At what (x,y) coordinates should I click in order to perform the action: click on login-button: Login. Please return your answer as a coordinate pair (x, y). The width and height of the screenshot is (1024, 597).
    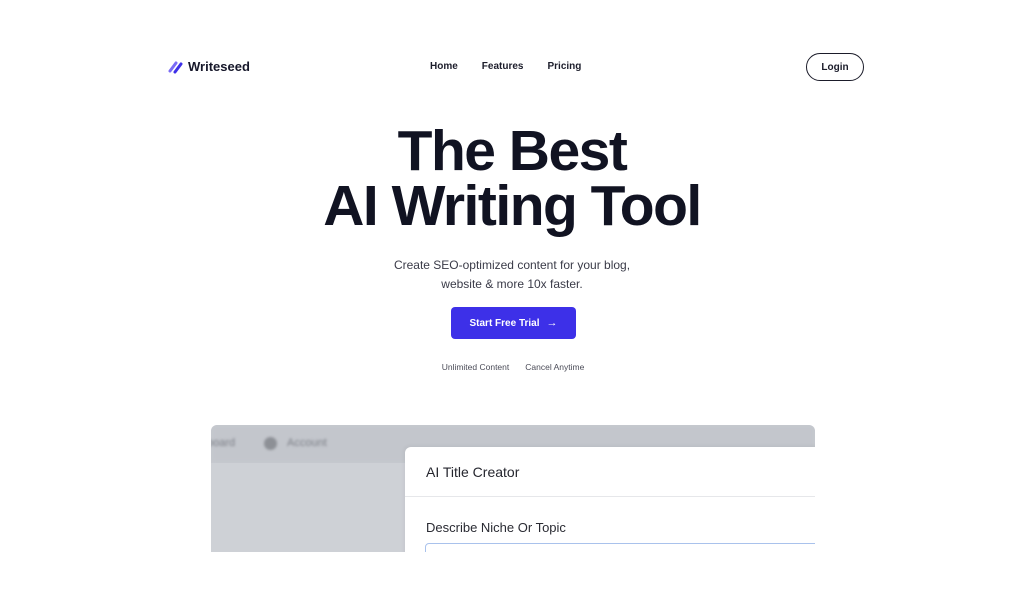
    Looking at the image, I should click on (835, 67).